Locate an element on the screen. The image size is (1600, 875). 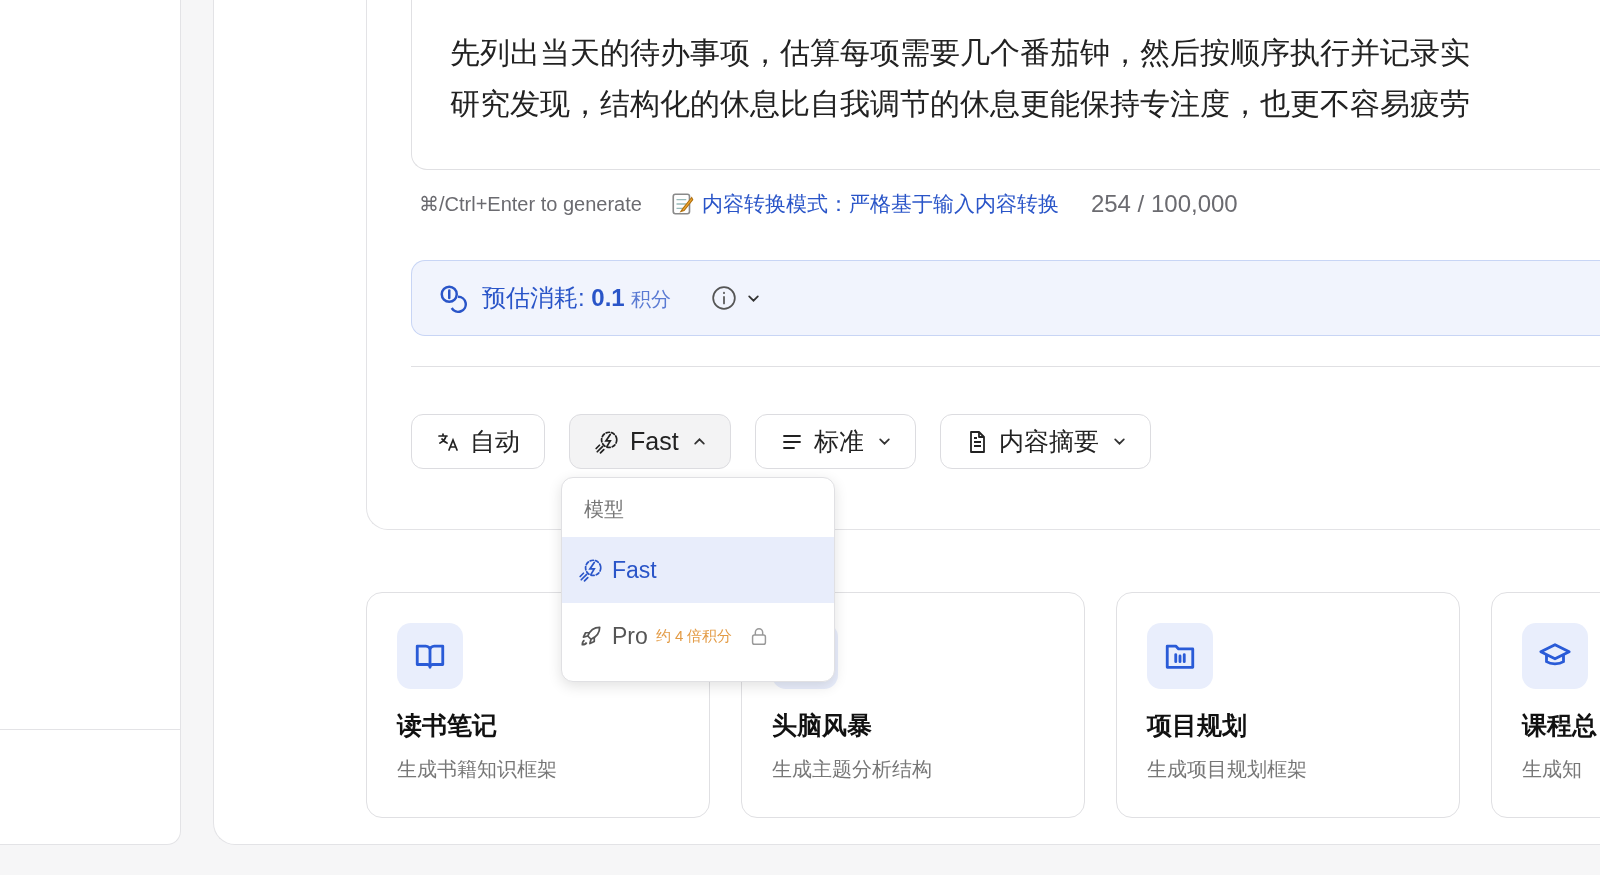
language-dropdown: 自动 is located at coordinates (478, 441).